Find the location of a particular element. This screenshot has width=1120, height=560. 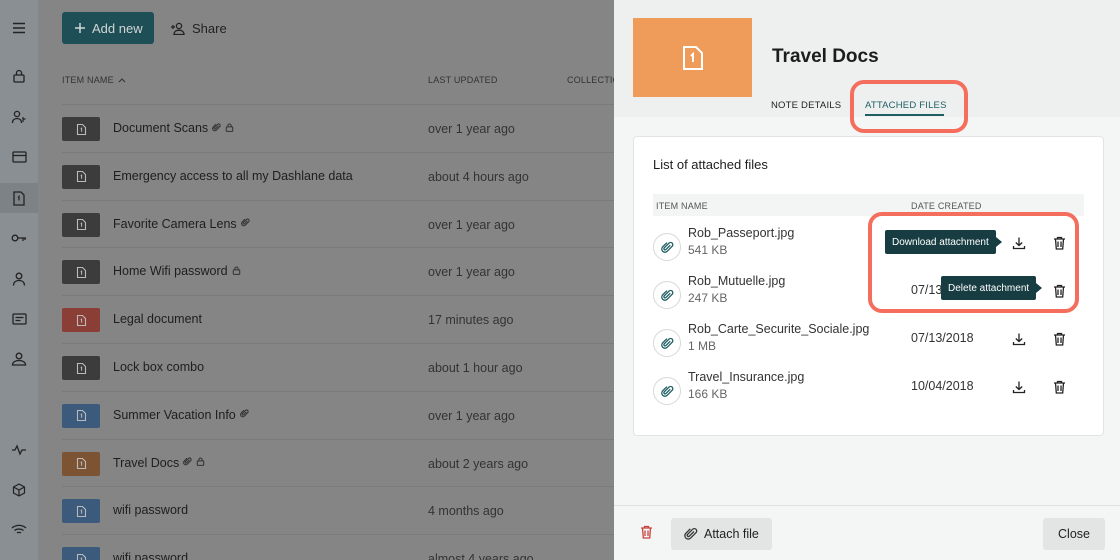

share-person-icon is located at coordinates (178, 28).